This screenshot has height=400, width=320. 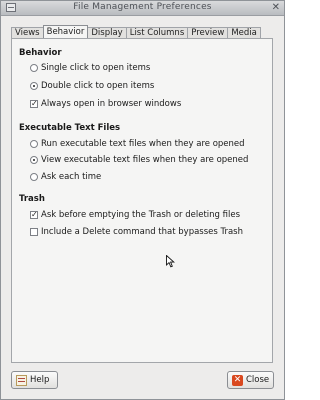 What do you see at coordinates (258, 380) in the screenshot?
I see `close-button-label: Close` at bounding box center [258, 380].